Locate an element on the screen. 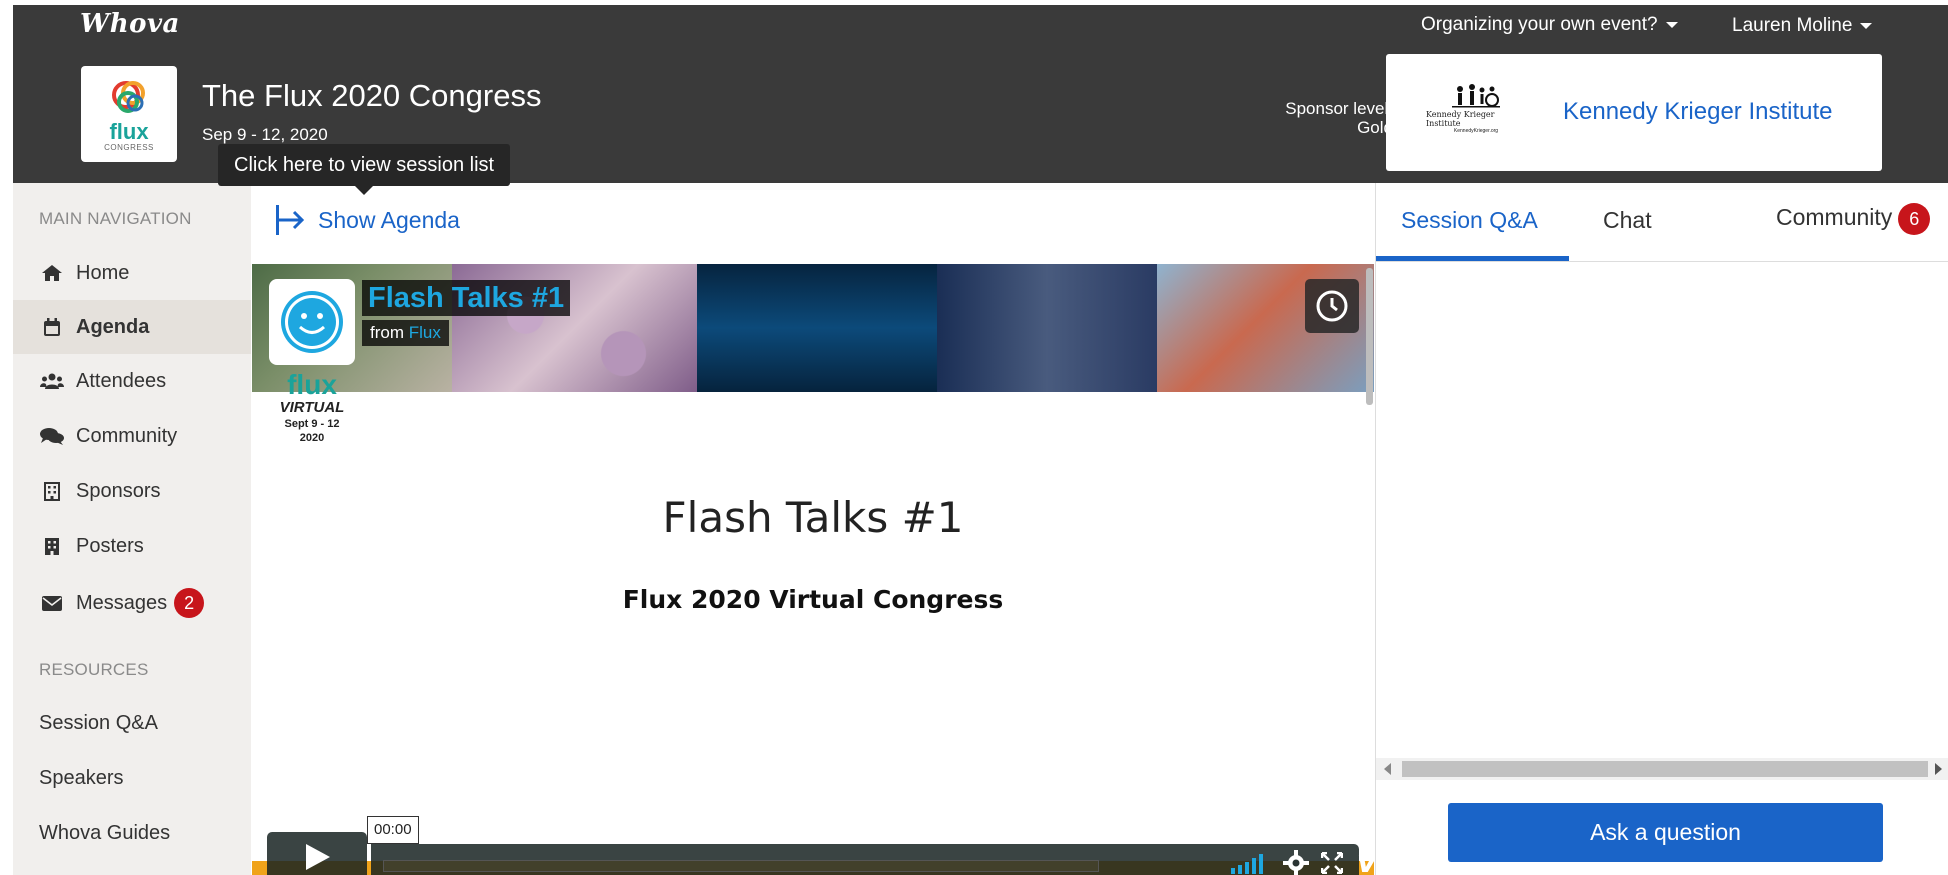 The image size is (1948, 875). smiley-face-icon is located at coordinates (312, 322).